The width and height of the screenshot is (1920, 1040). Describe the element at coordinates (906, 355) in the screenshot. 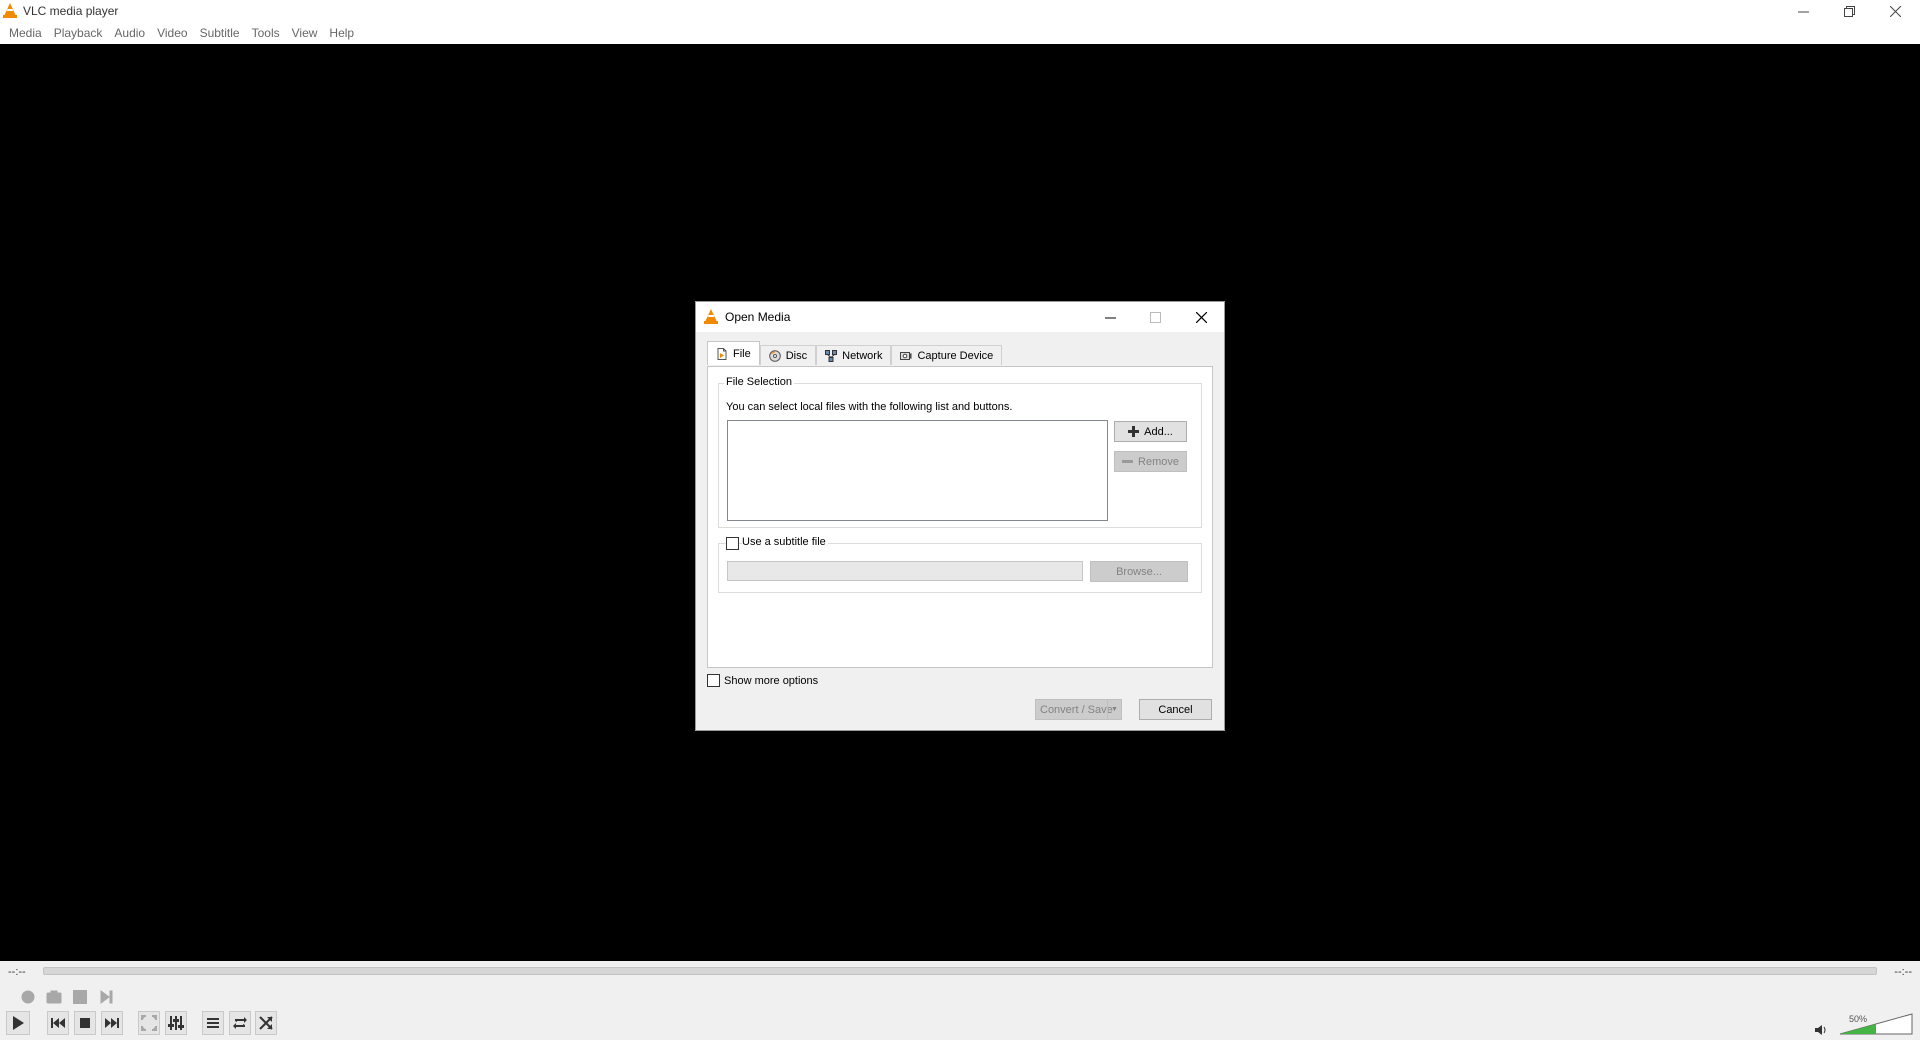

I see `capture-device-icon` at that location.